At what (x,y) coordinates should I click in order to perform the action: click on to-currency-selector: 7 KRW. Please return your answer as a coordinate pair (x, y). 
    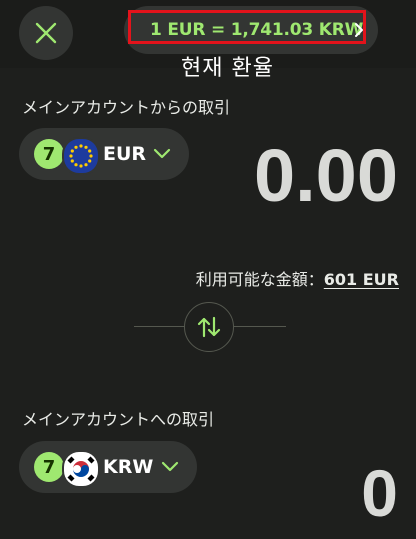
    Looking at the image, I should click on (108, 467).